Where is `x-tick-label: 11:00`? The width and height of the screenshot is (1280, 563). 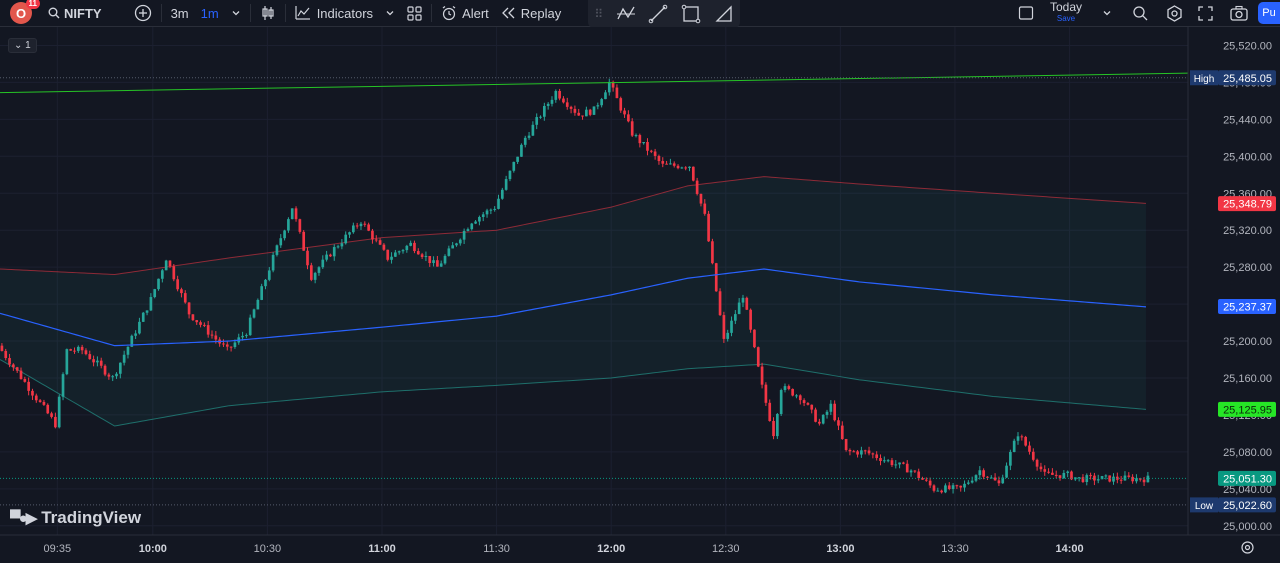
x-tick-label: 11:00 is located at coordinates (382, 549).